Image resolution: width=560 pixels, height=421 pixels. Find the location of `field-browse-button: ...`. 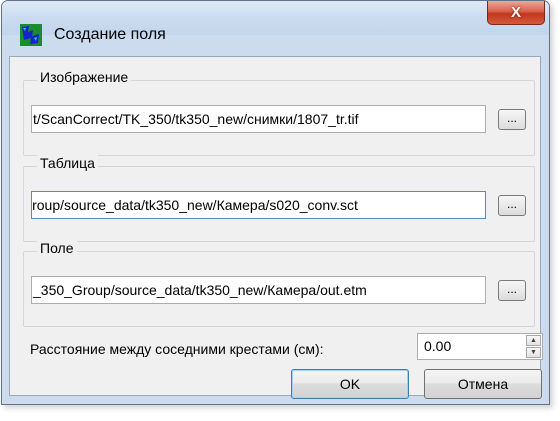

field-browse-button: ... is located at coordinates (512, 290).